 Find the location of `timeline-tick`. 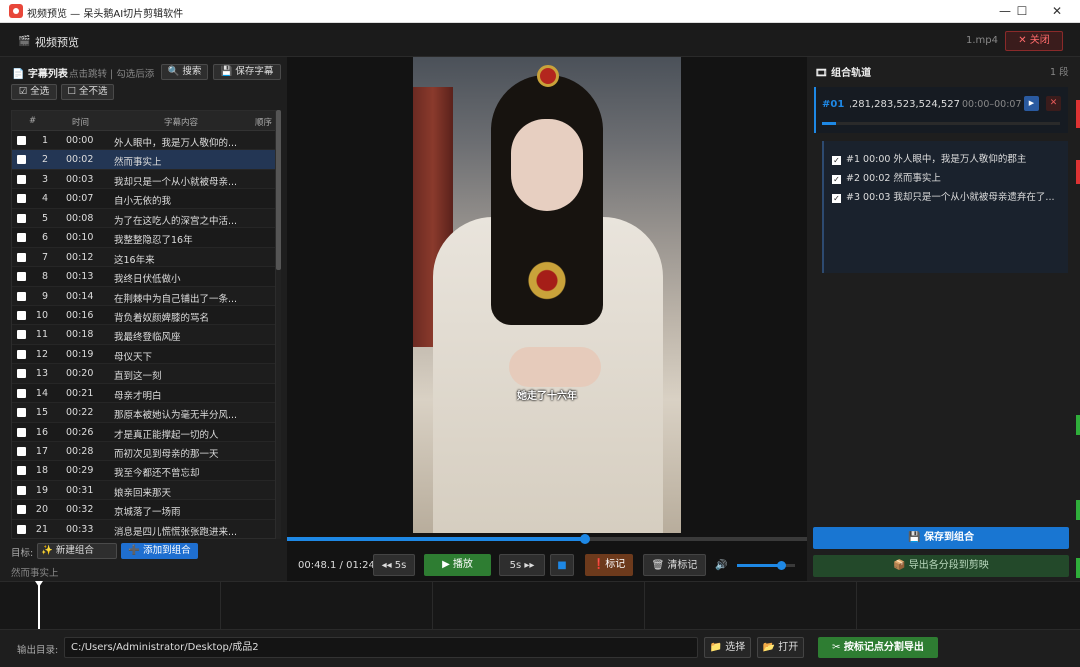

timeline-tick is located at coordinates (220, 606).